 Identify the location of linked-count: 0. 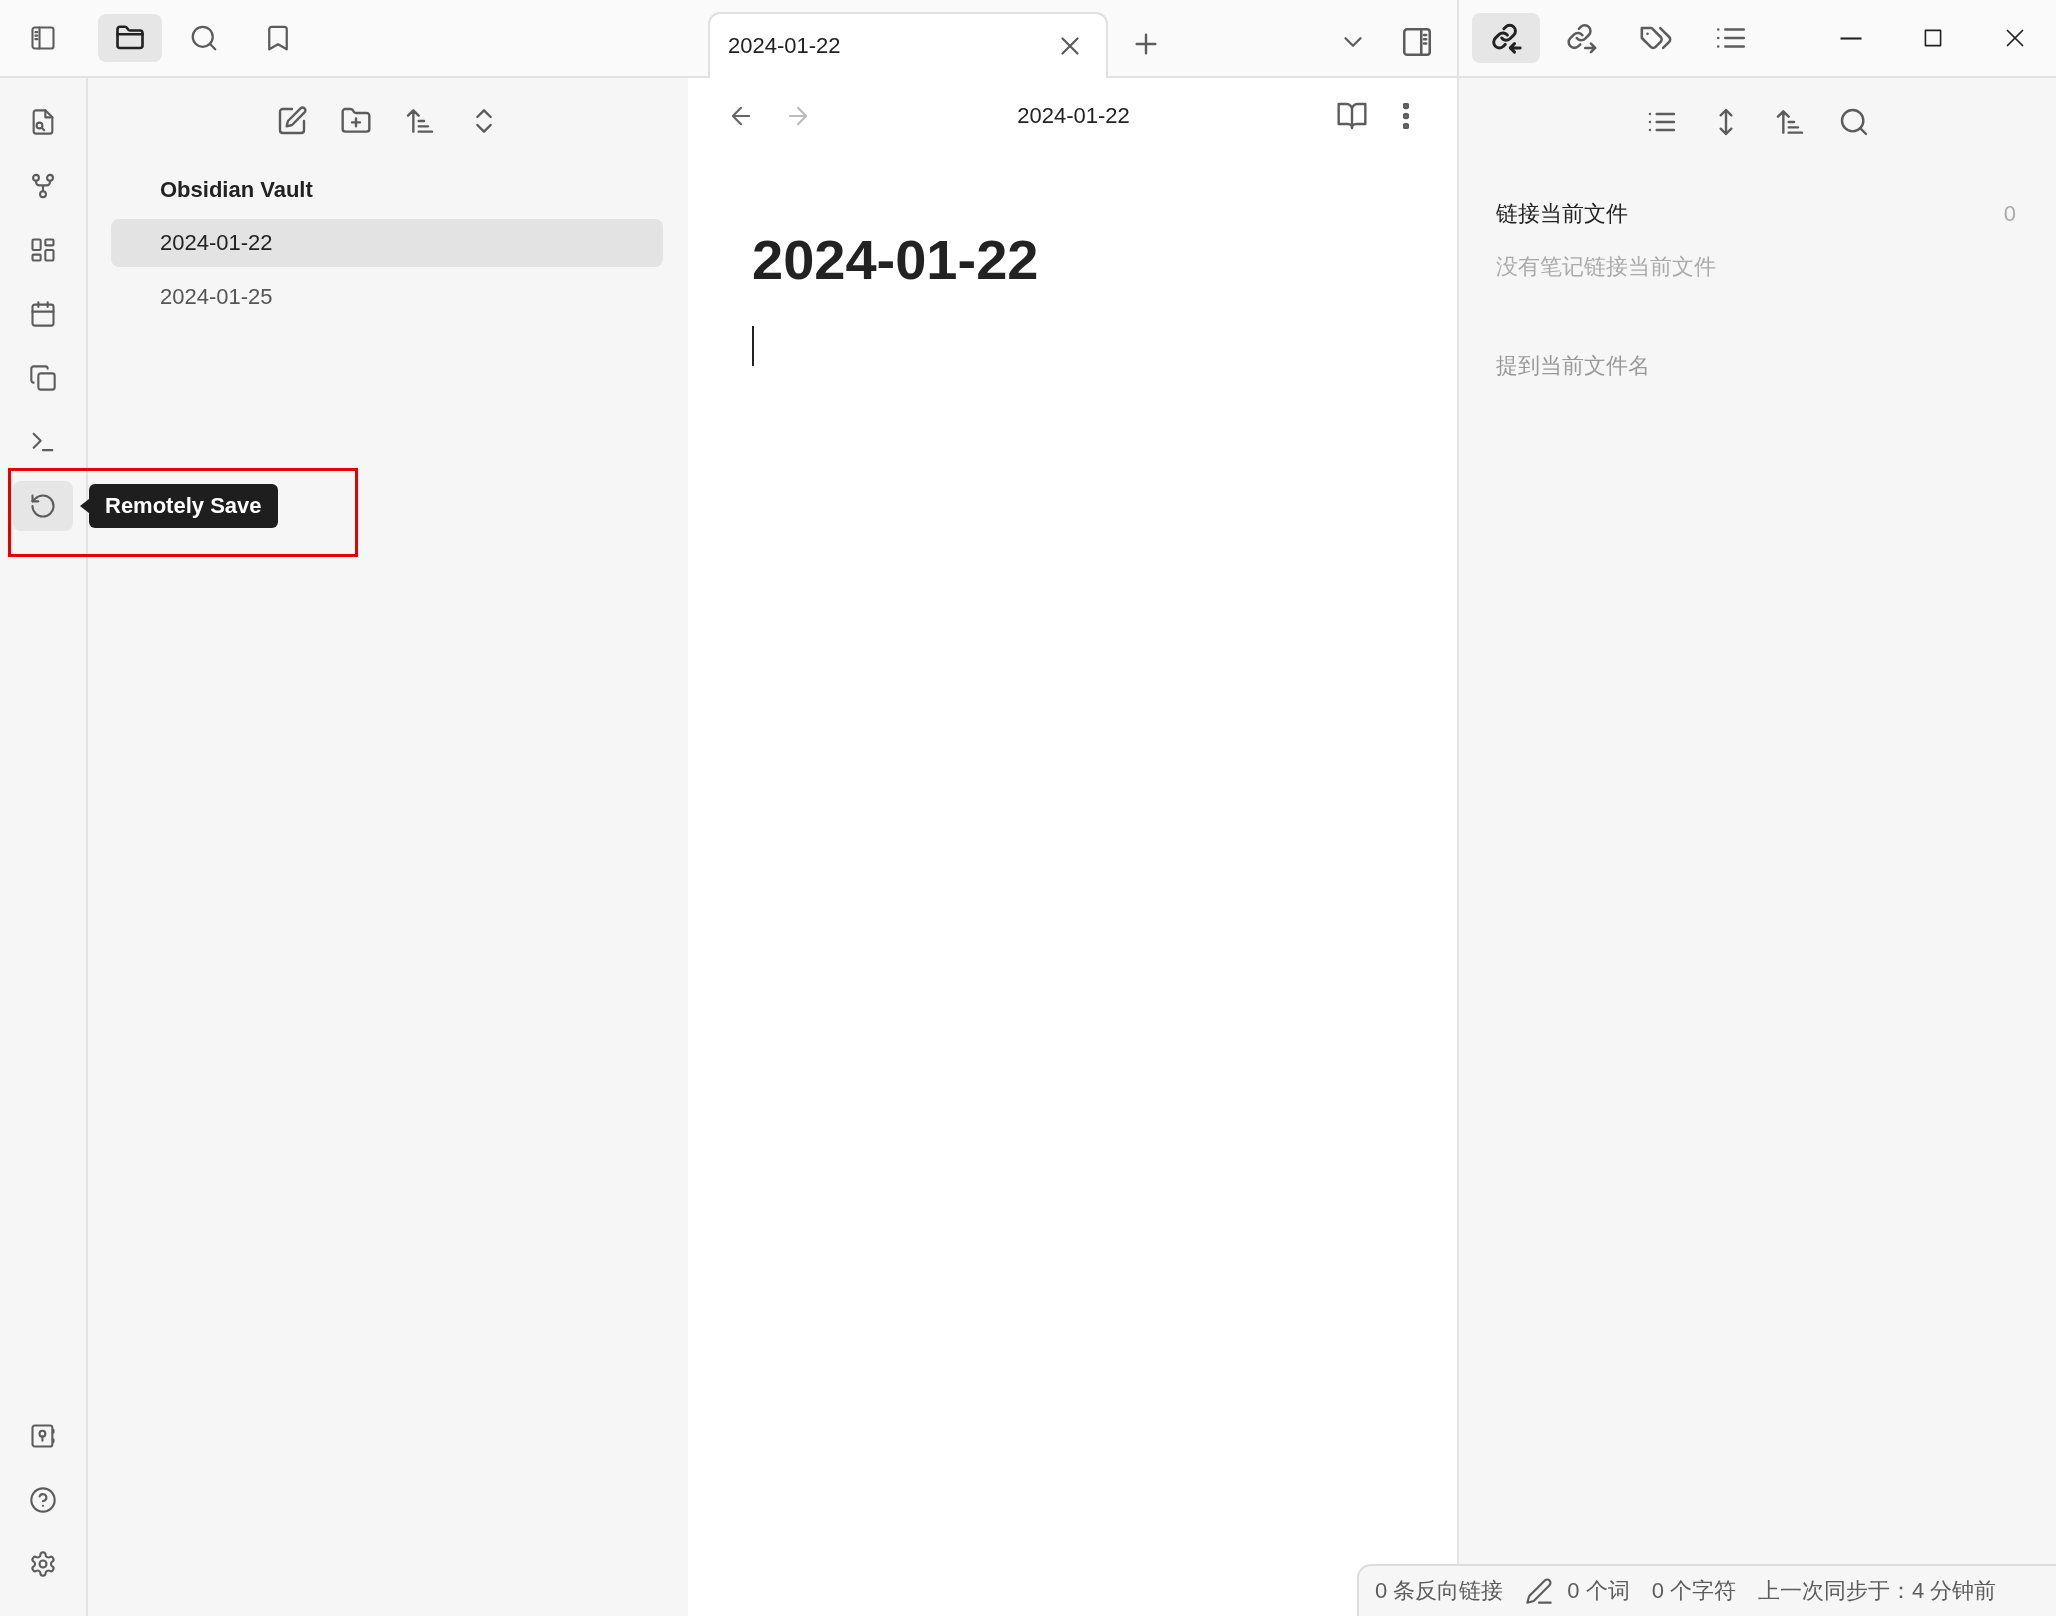
(2009, 214).